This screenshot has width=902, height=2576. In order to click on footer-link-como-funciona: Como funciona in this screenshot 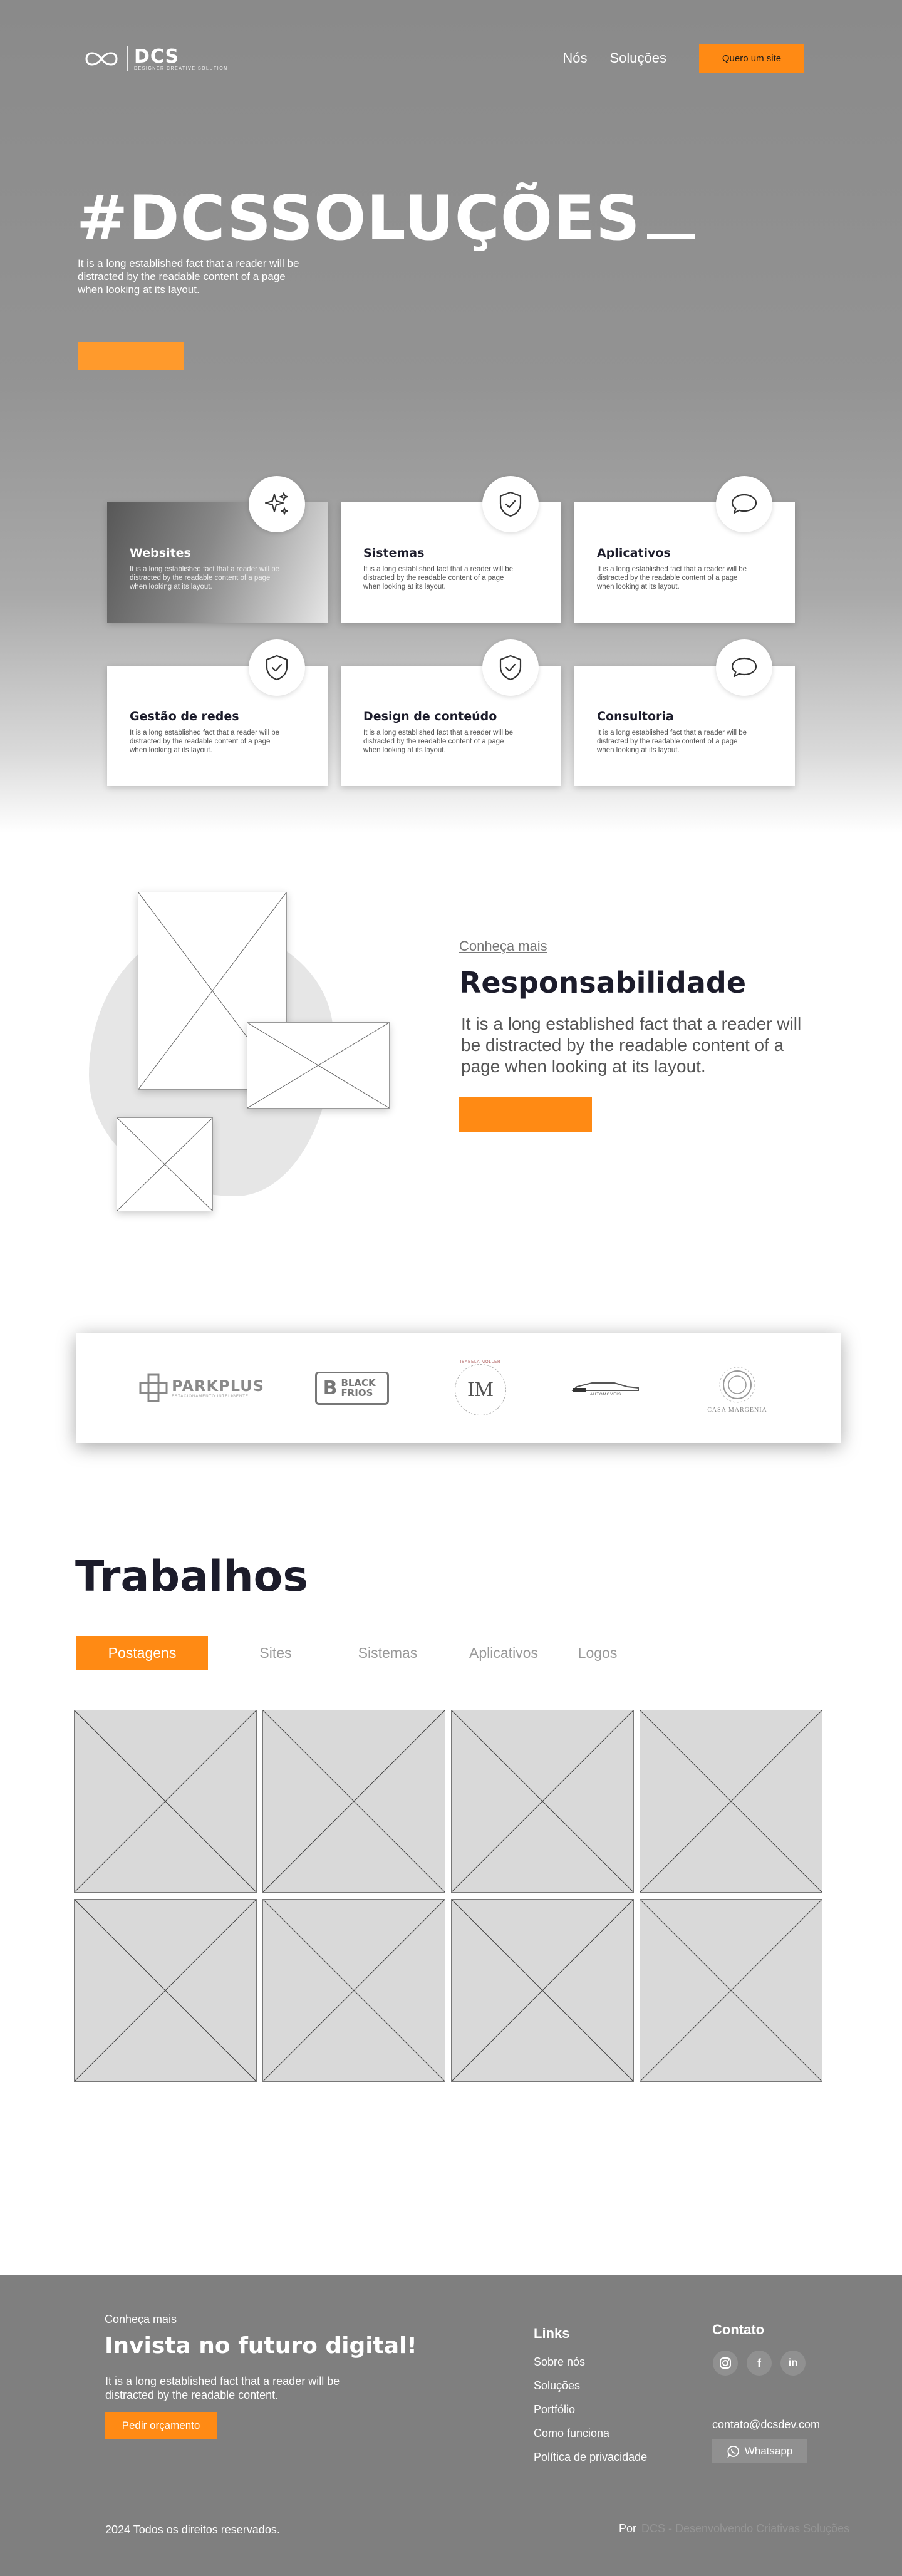, I will do `click(590, 2439)`.